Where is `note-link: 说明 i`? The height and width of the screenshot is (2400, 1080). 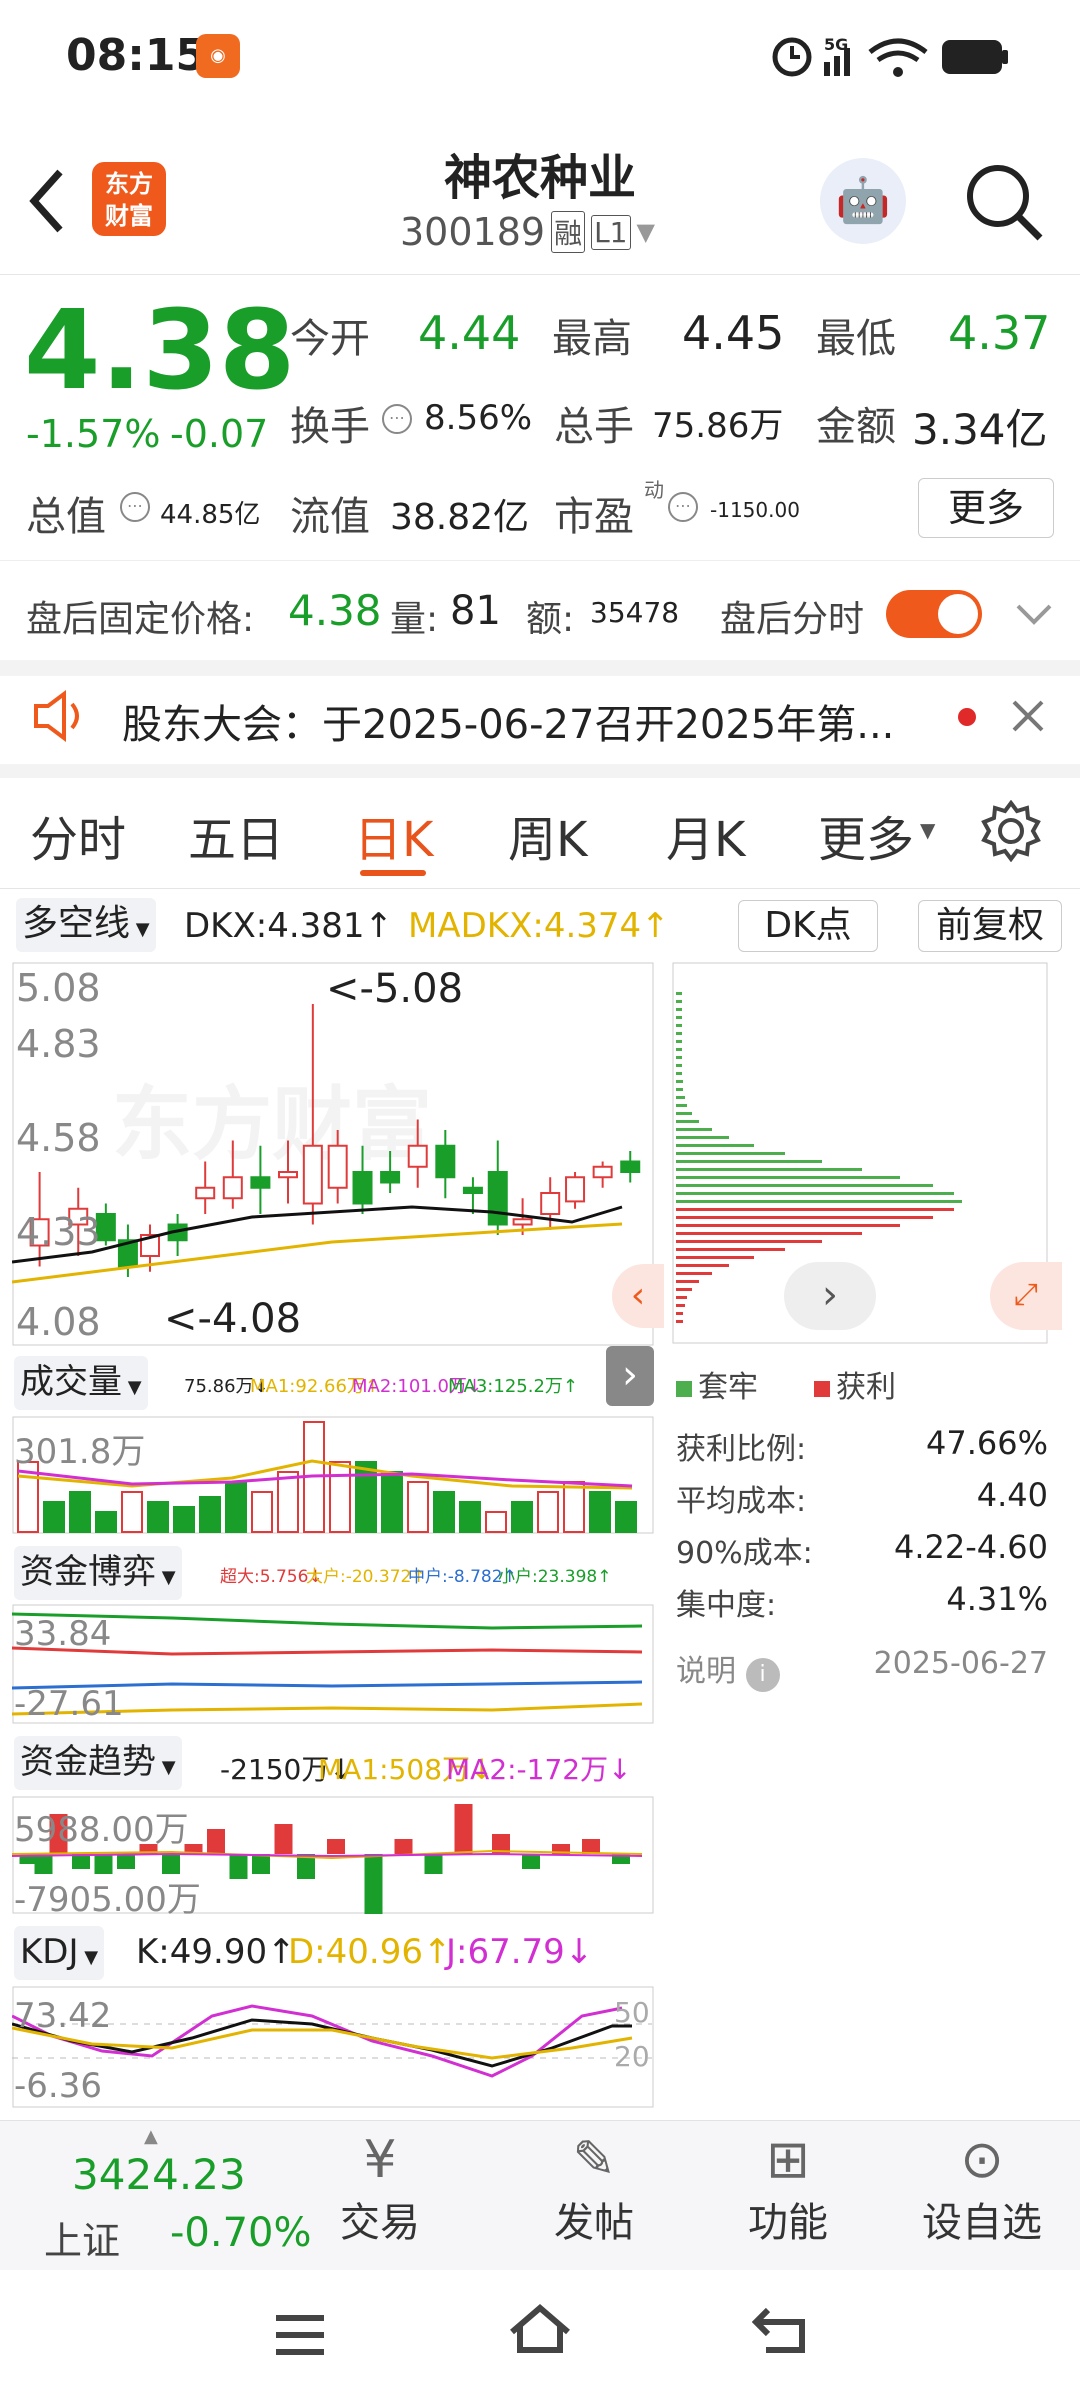
note-link: 说明 i is located at coordinates (728, 1669).